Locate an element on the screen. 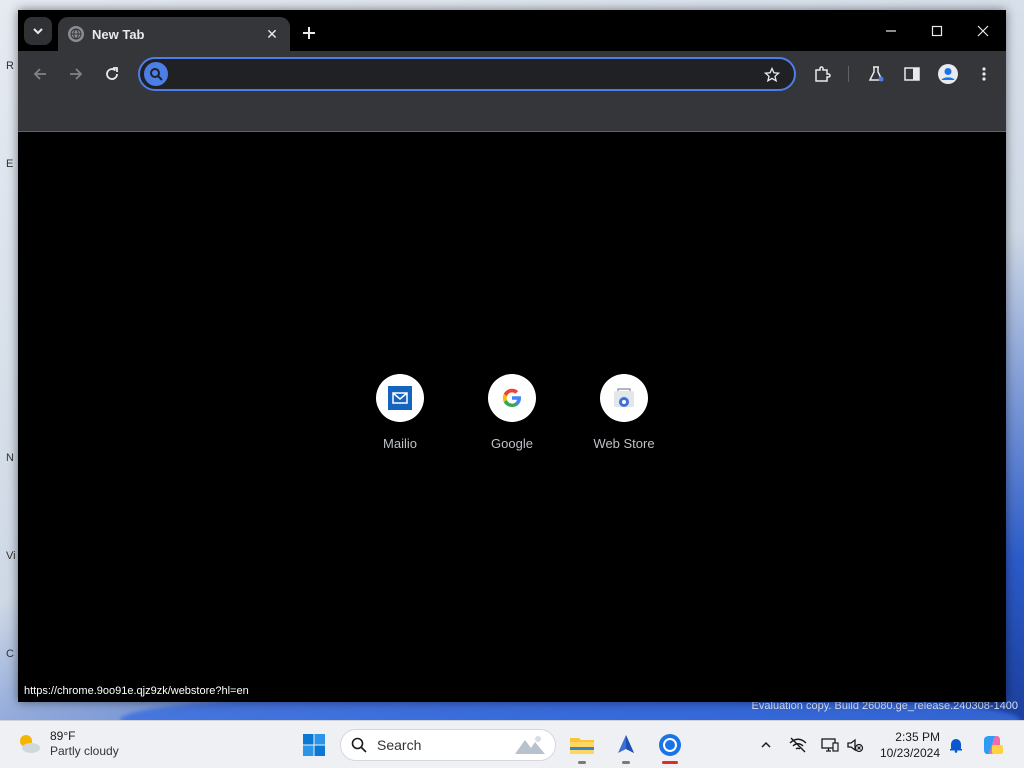 This screenshot has height=768, width=1024. tray-volume-button is located at coordinates (855, 745).